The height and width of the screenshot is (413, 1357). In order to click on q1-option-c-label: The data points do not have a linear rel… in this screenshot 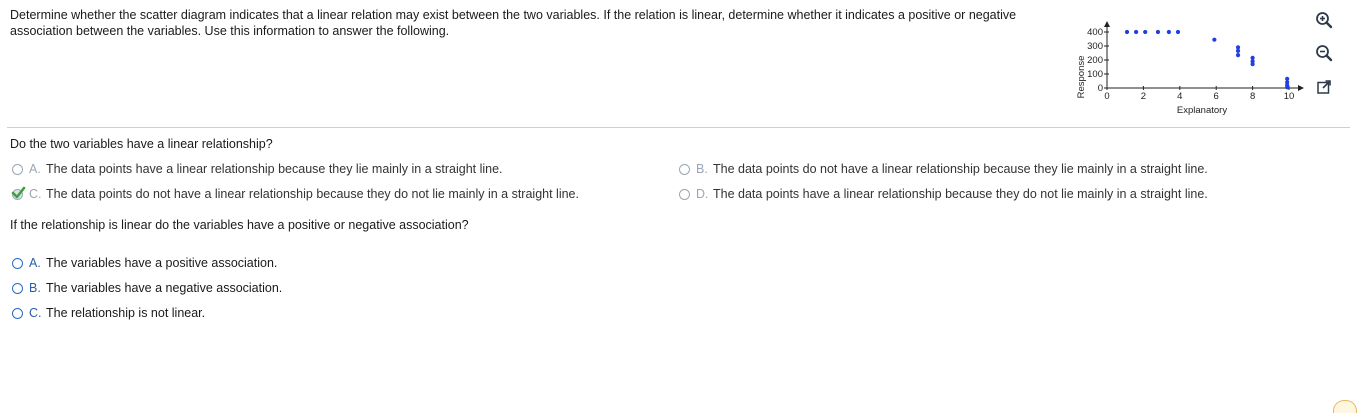, I will do `click(312, 194)`.